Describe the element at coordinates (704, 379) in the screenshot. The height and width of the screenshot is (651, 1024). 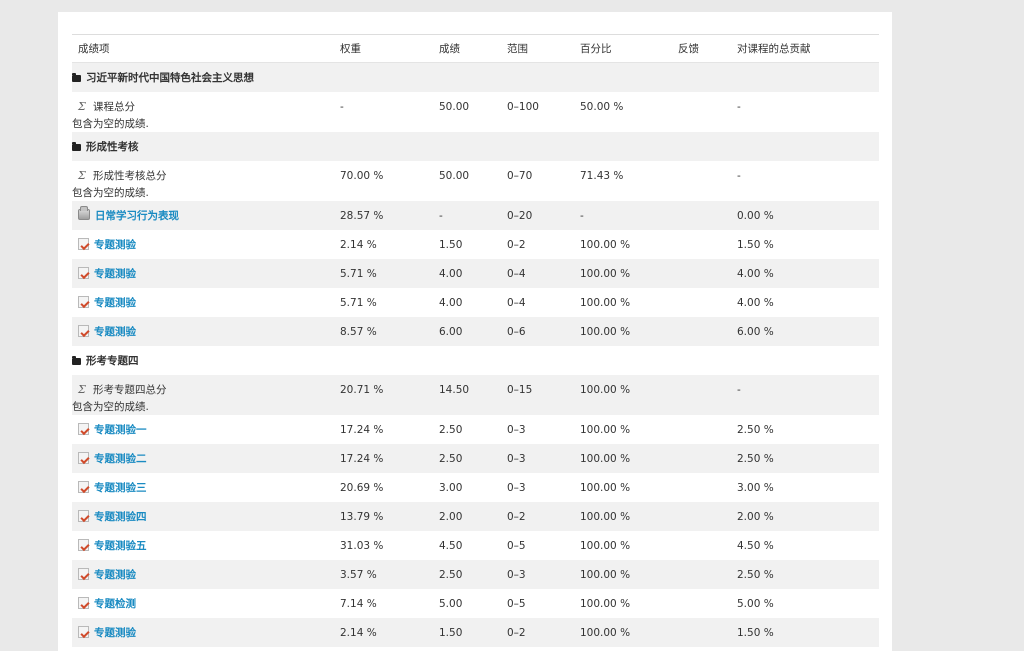
I see `feedback-value` at that location.